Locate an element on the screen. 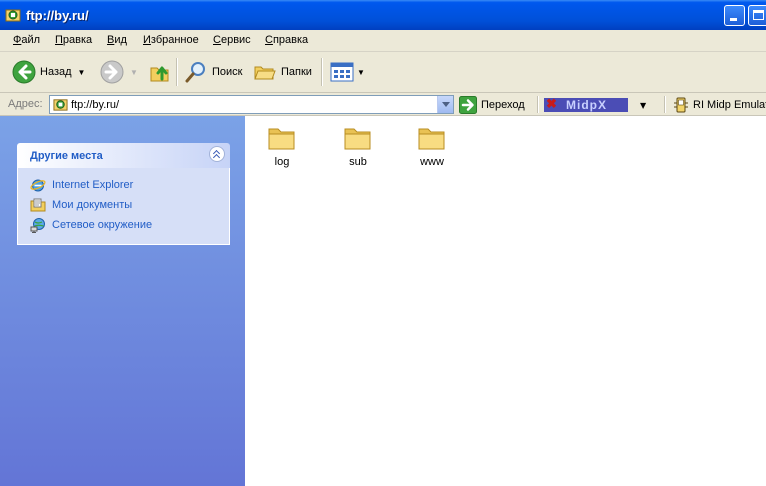  place-internet-explorer: Internet Explorer is located at coordinates (81, 185).